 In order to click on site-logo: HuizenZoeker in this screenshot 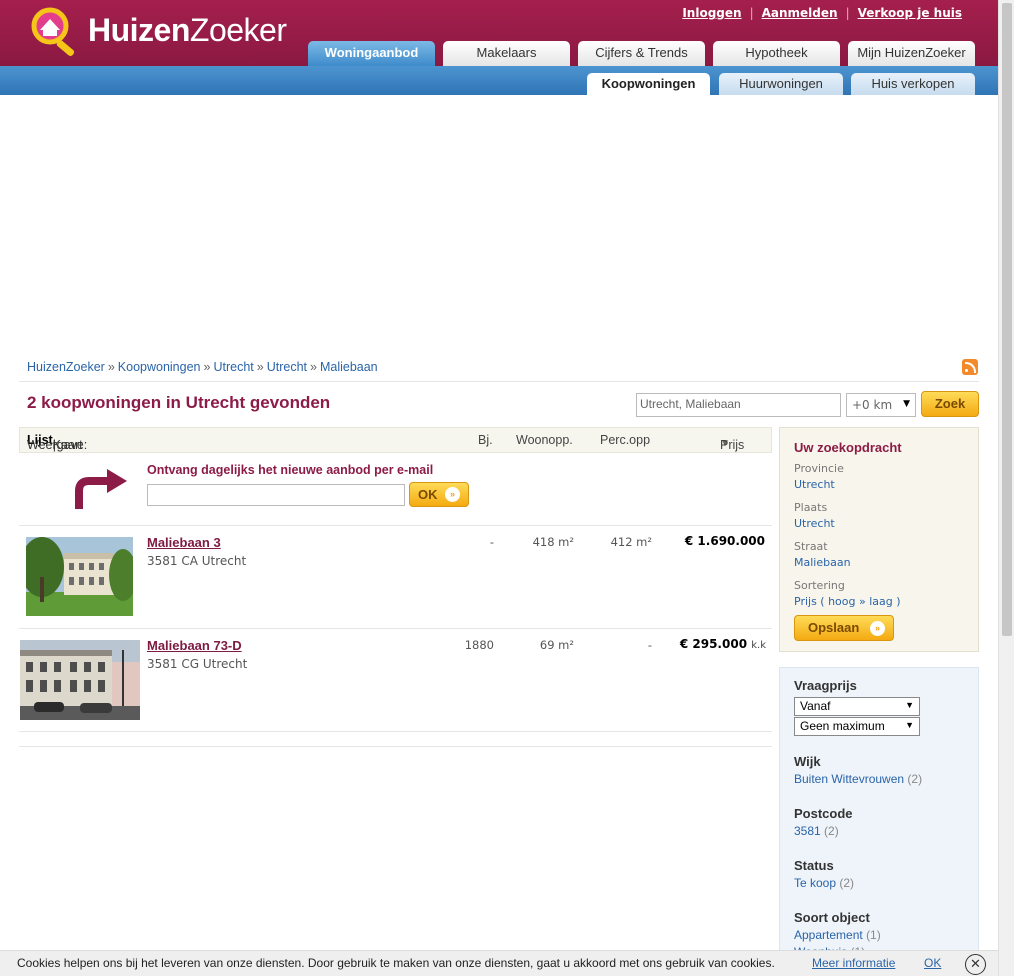, I will do `click(166, 31)`.